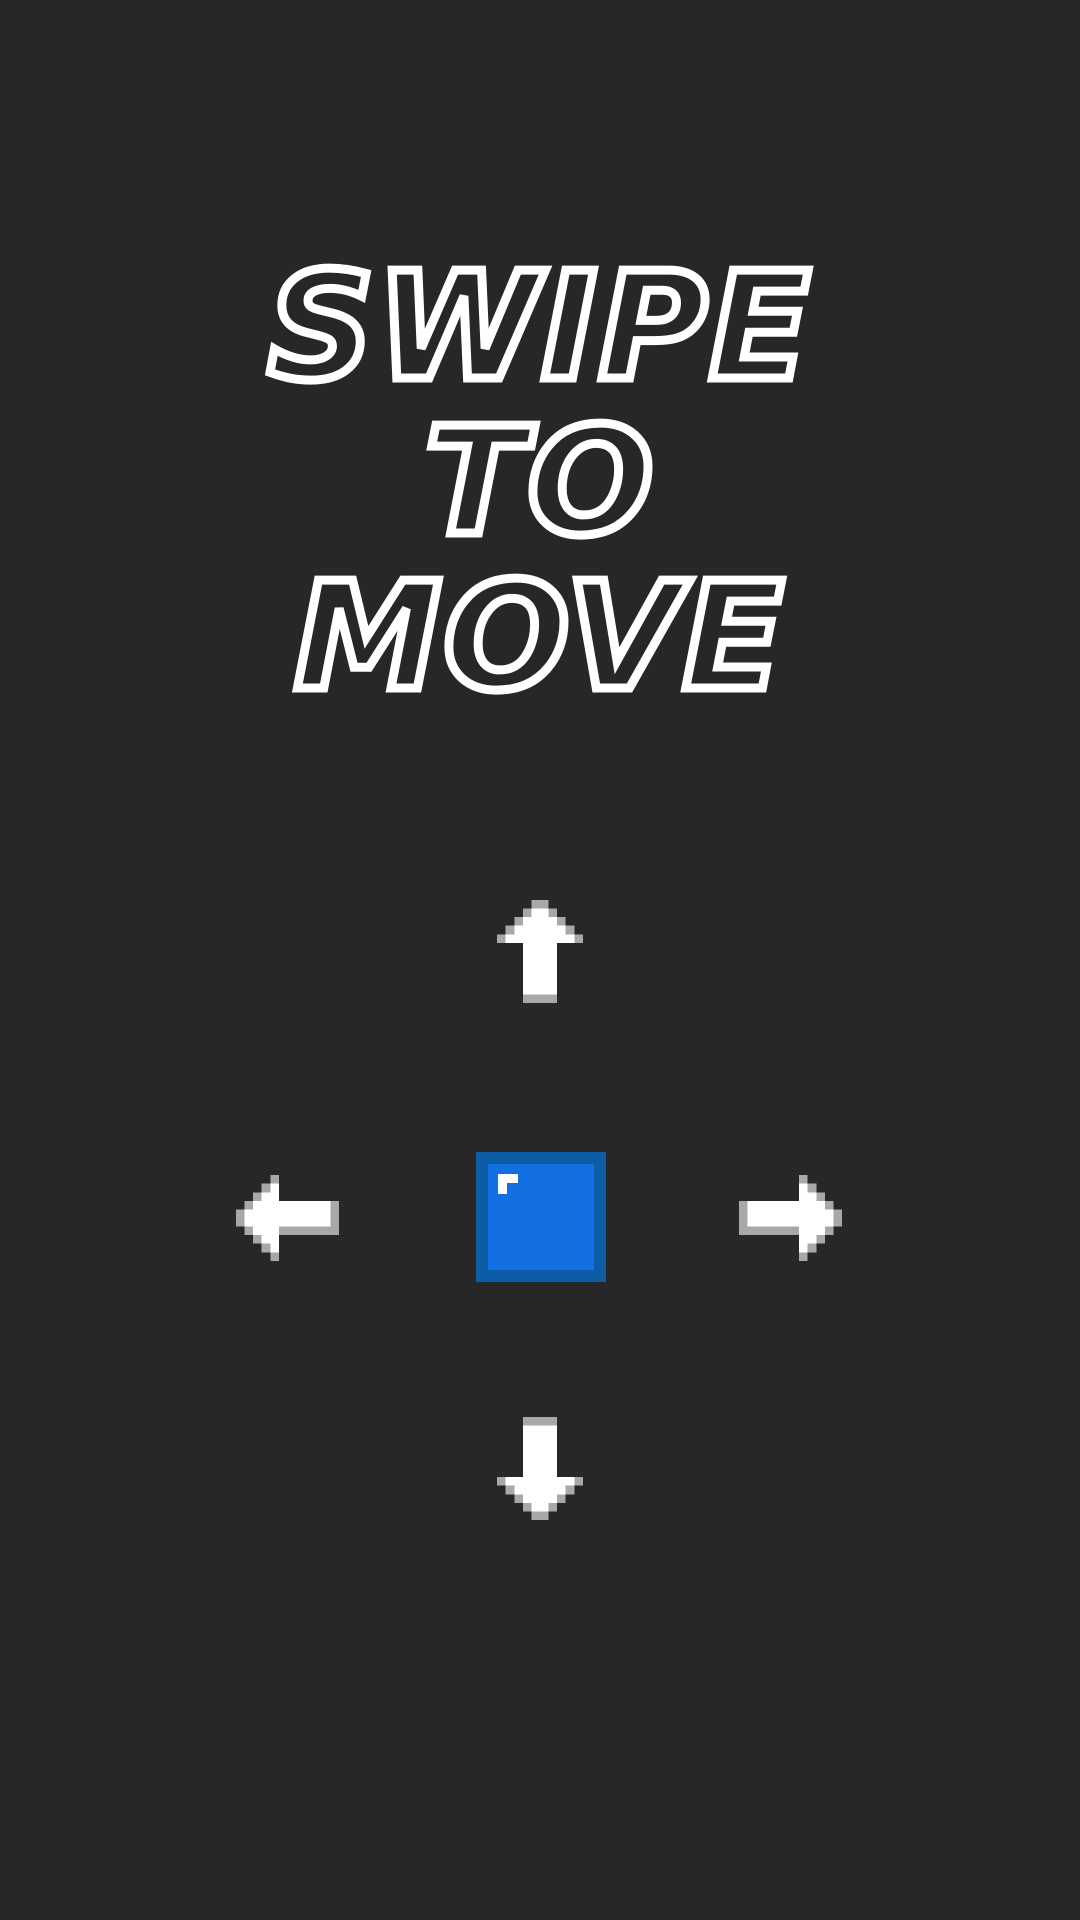 This screenshot has width=1080, height=1920. I want to click on title-line-2: TO, so click(539, 482).